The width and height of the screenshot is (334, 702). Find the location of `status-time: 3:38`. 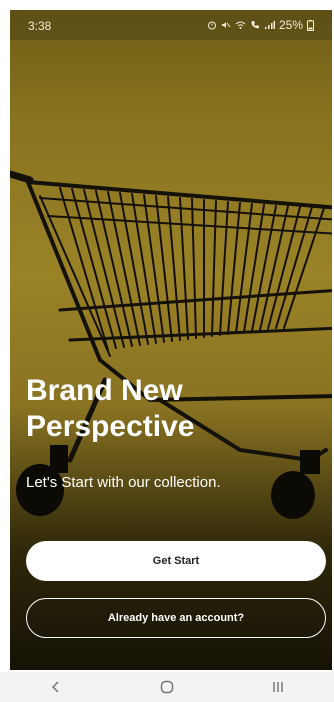

status-time: 3:38 is located at coordinates (40, 26).